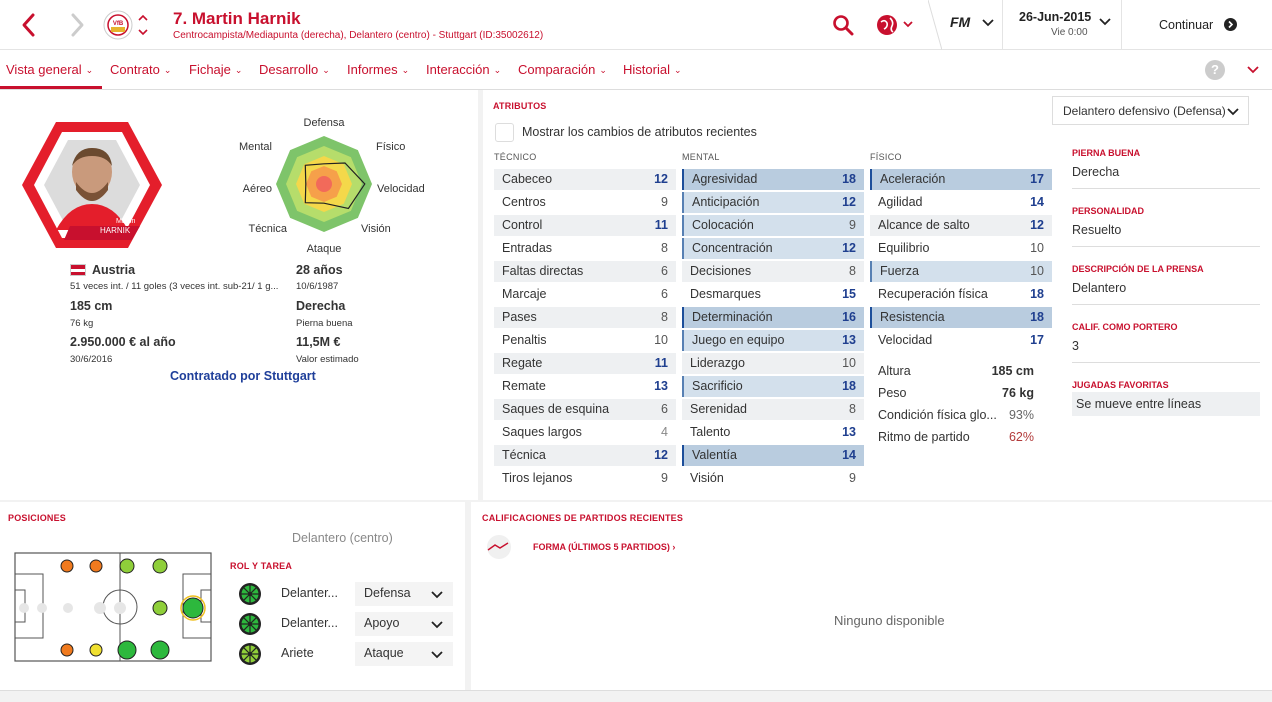 This screenshot has height=702, width=1272. What do you see at coordinates (1197, 25) in the screenshot?
I see `continue-button: Continuar` at bounding box center [1197, 25].